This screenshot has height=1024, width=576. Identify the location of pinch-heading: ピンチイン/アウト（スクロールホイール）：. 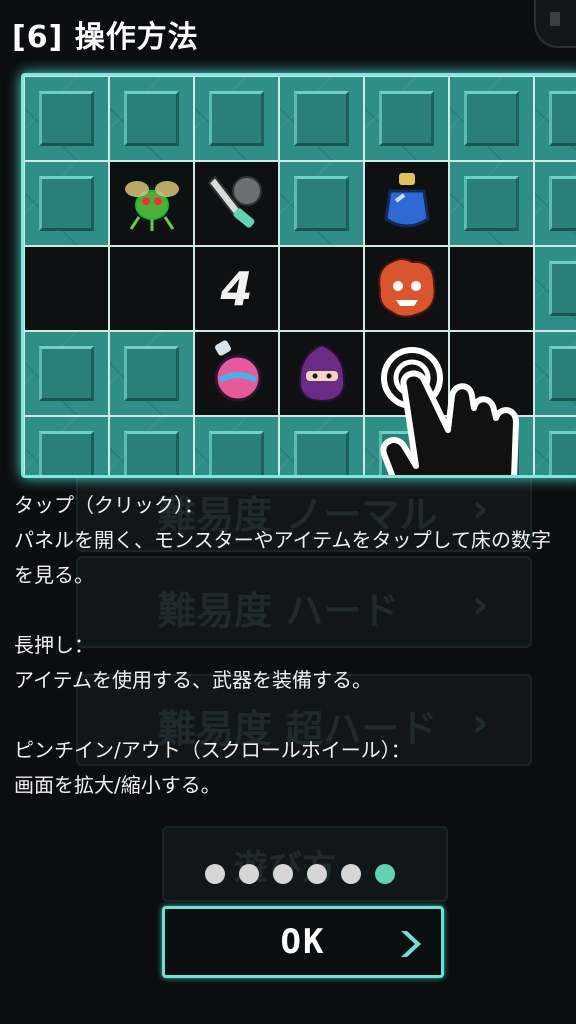
(212, 750).